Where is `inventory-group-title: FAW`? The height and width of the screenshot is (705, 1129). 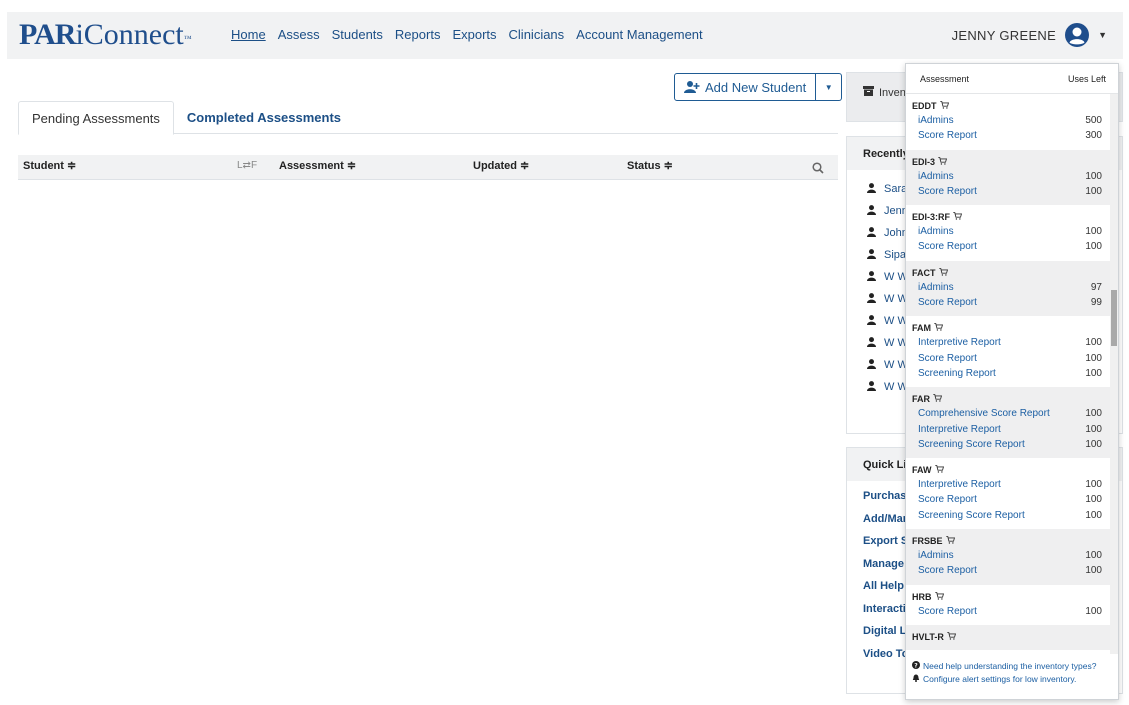
inventory-group-title: FAW is located at coordinates (1011, 470).